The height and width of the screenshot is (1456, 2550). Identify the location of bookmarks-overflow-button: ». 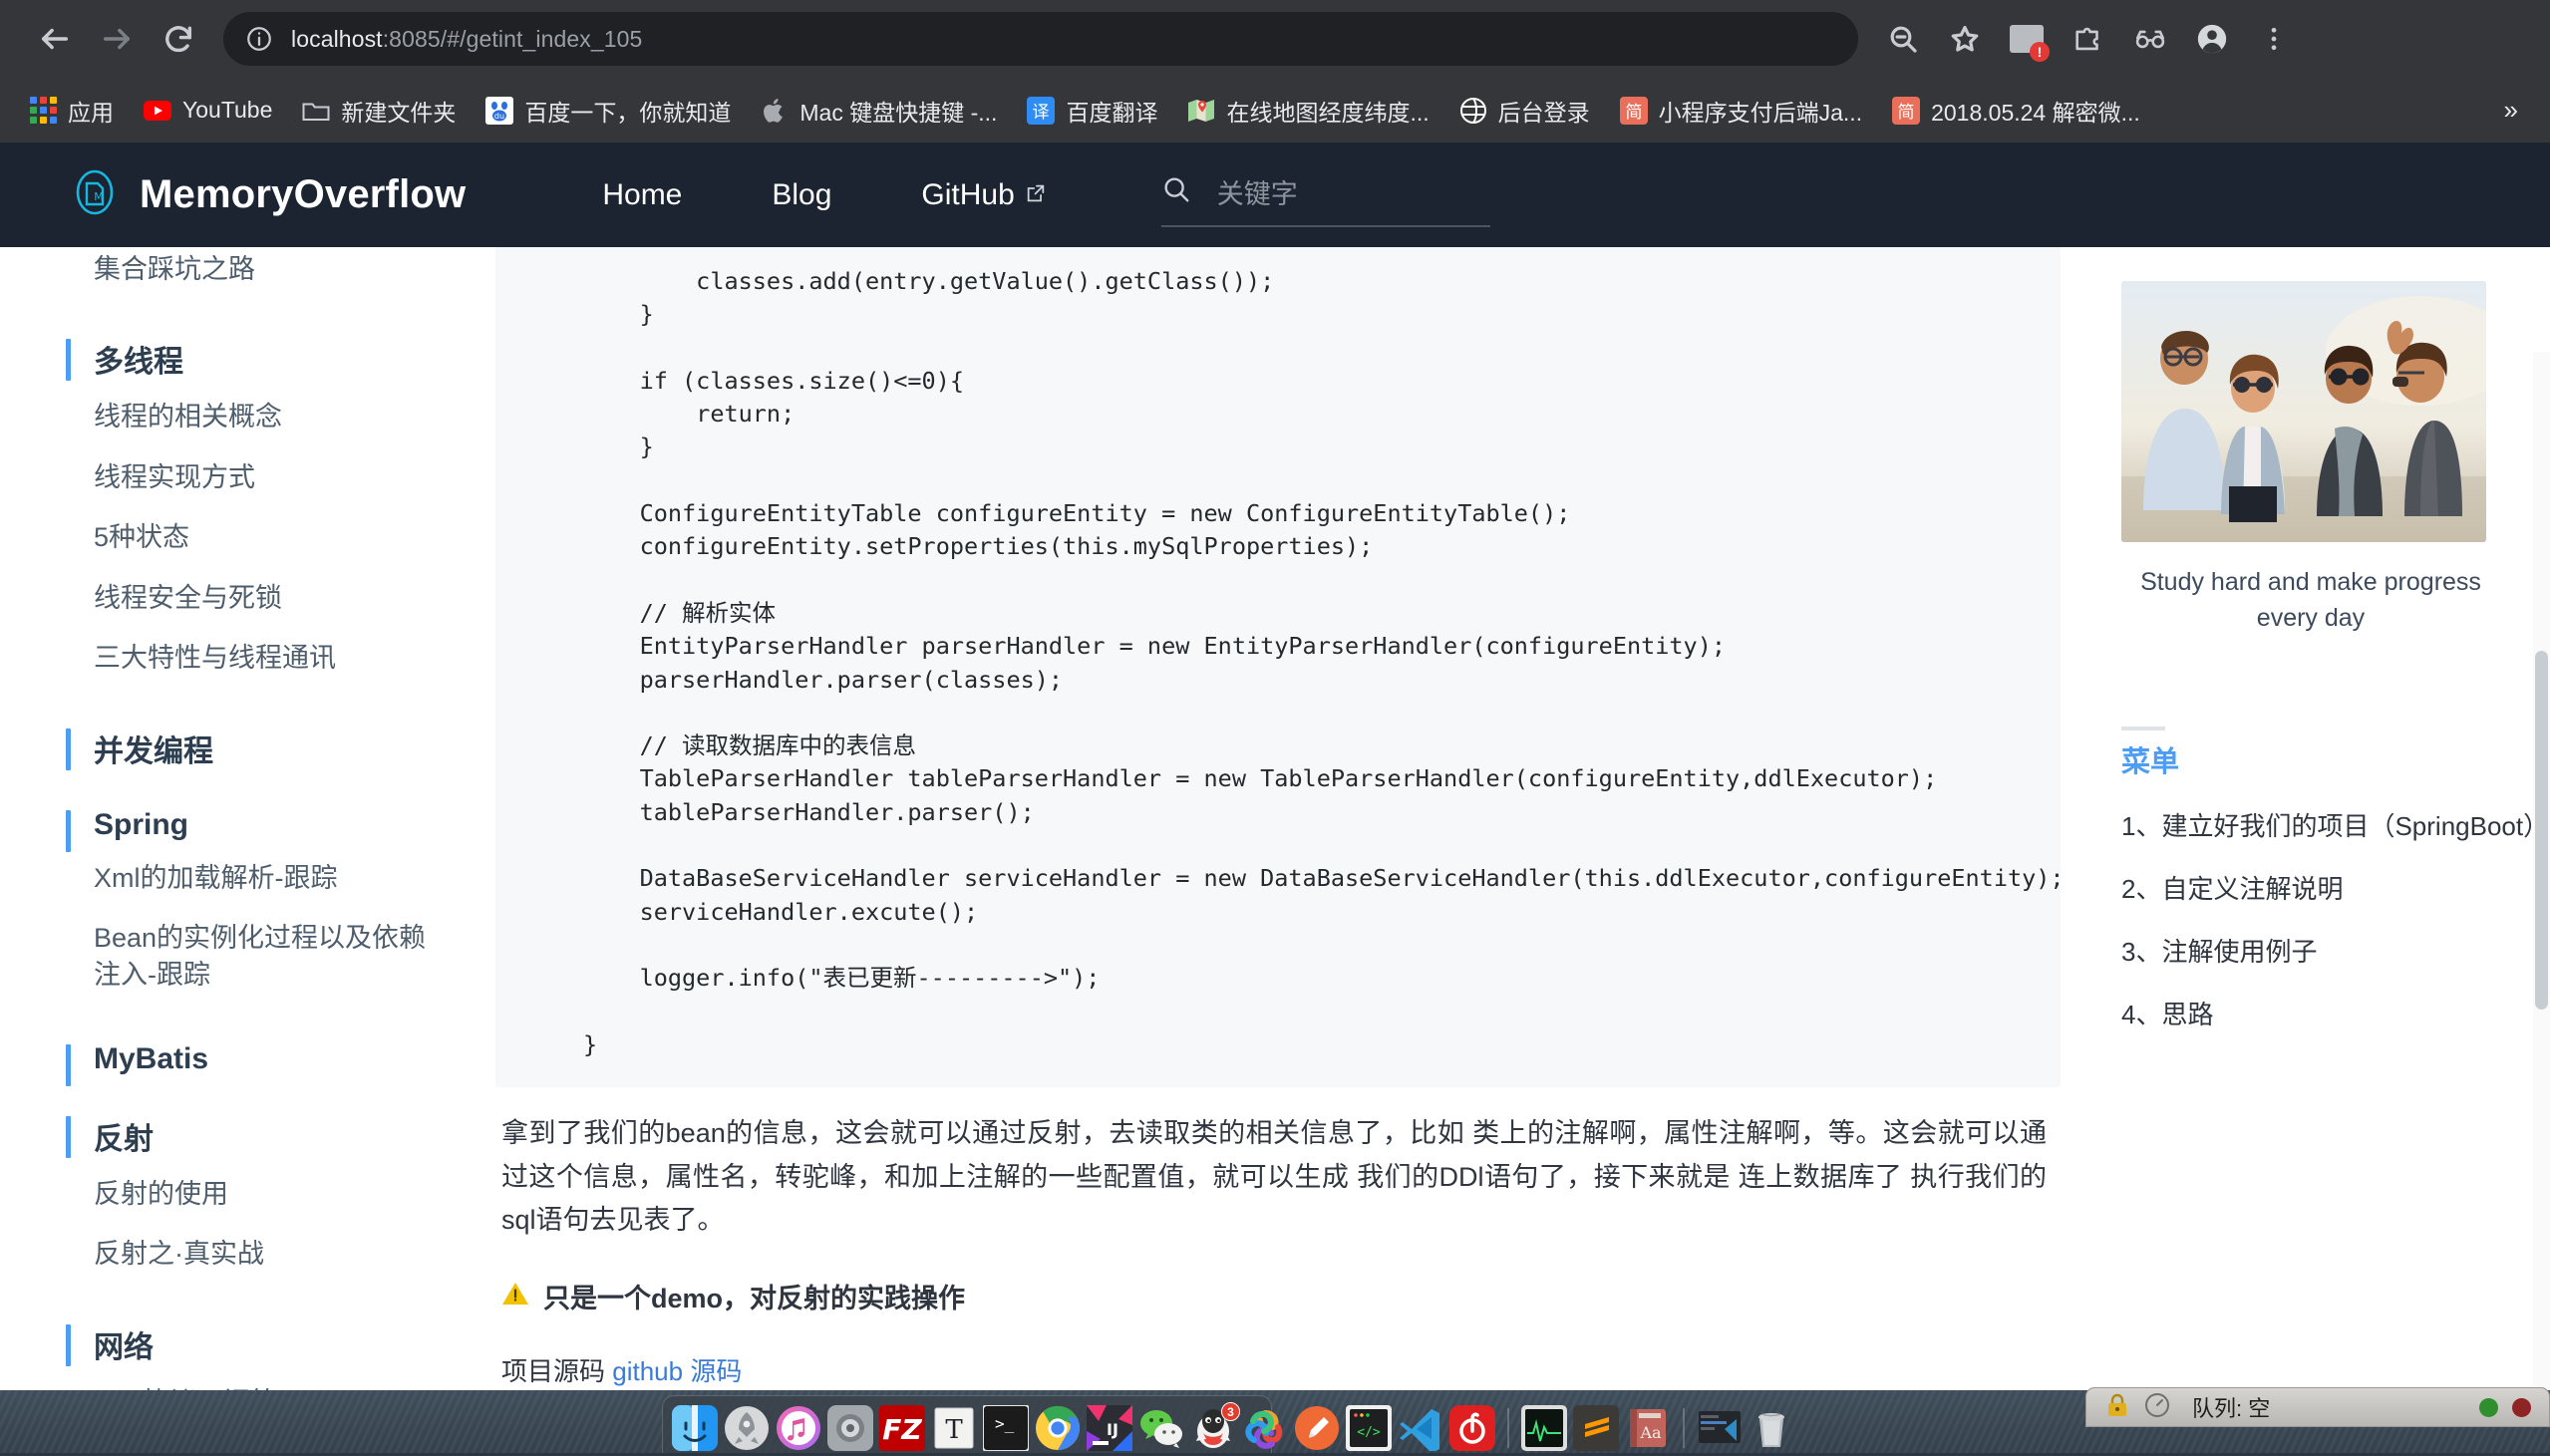
(2511, 110).